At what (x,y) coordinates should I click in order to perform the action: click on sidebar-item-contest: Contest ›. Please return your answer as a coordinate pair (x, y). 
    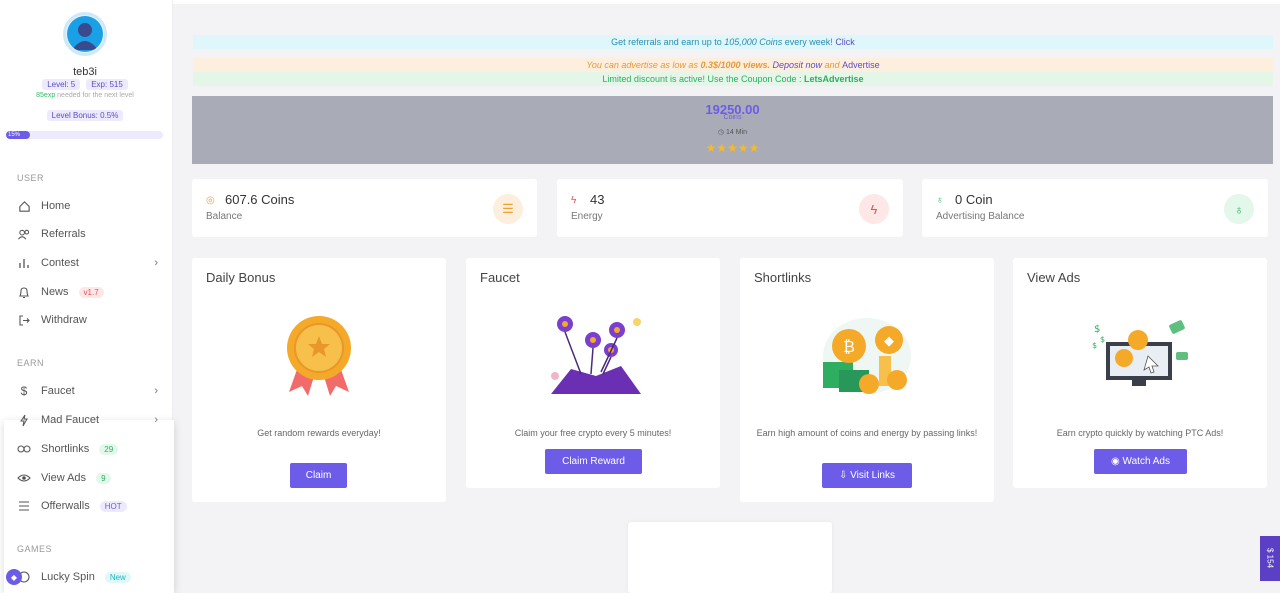
    Looking at the image, I should click on (89, 263).